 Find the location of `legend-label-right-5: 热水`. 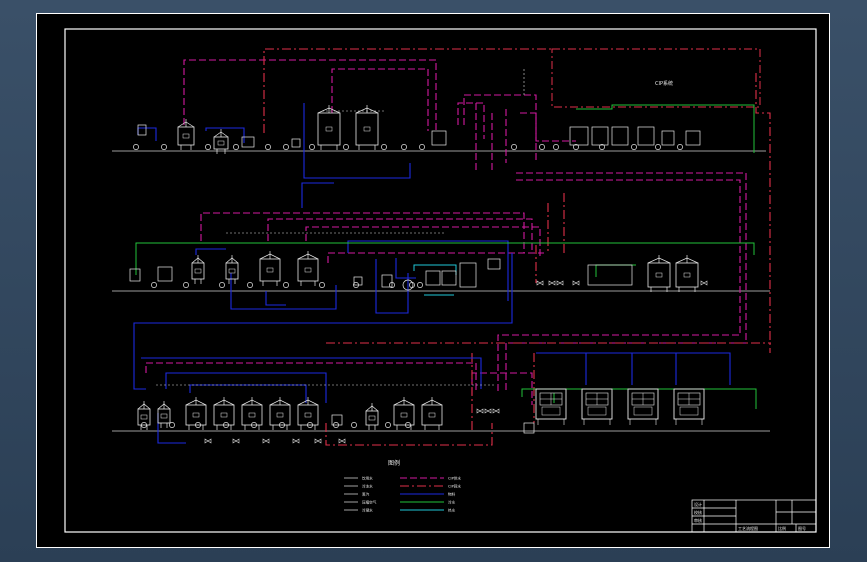

legend-label-right-5: 热水 is located at coordinates (452, 509).